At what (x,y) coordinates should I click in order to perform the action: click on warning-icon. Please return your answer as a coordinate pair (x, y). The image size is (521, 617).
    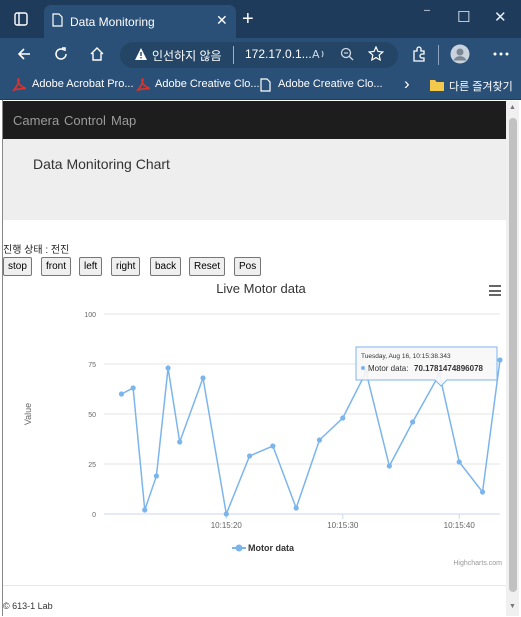
    Looking at the image, I should click on (141, 54).